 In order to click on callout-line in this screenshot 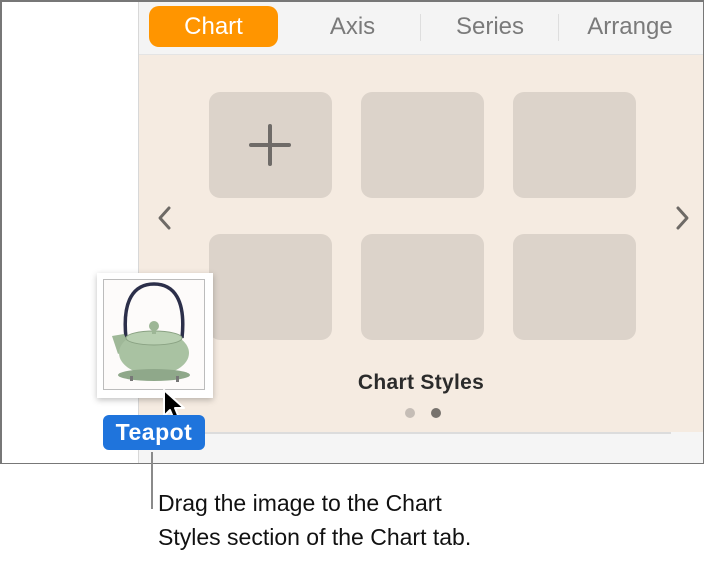, I will do `click(152, 480)`.